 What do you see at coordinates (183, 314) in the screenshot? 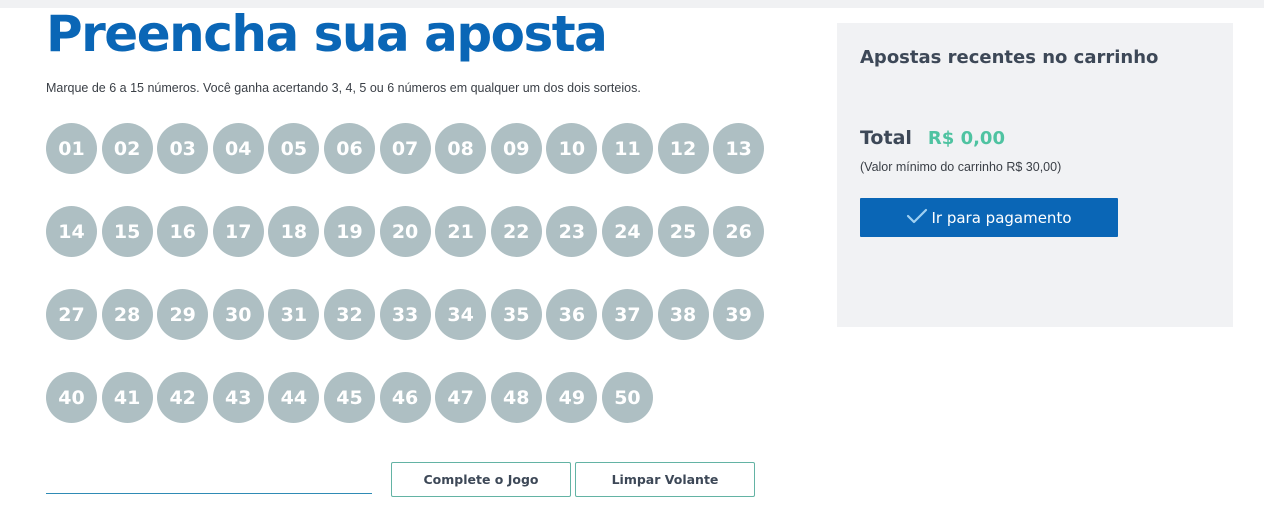
I see `number-ball-29: 29` at bounding box center [183, 314].